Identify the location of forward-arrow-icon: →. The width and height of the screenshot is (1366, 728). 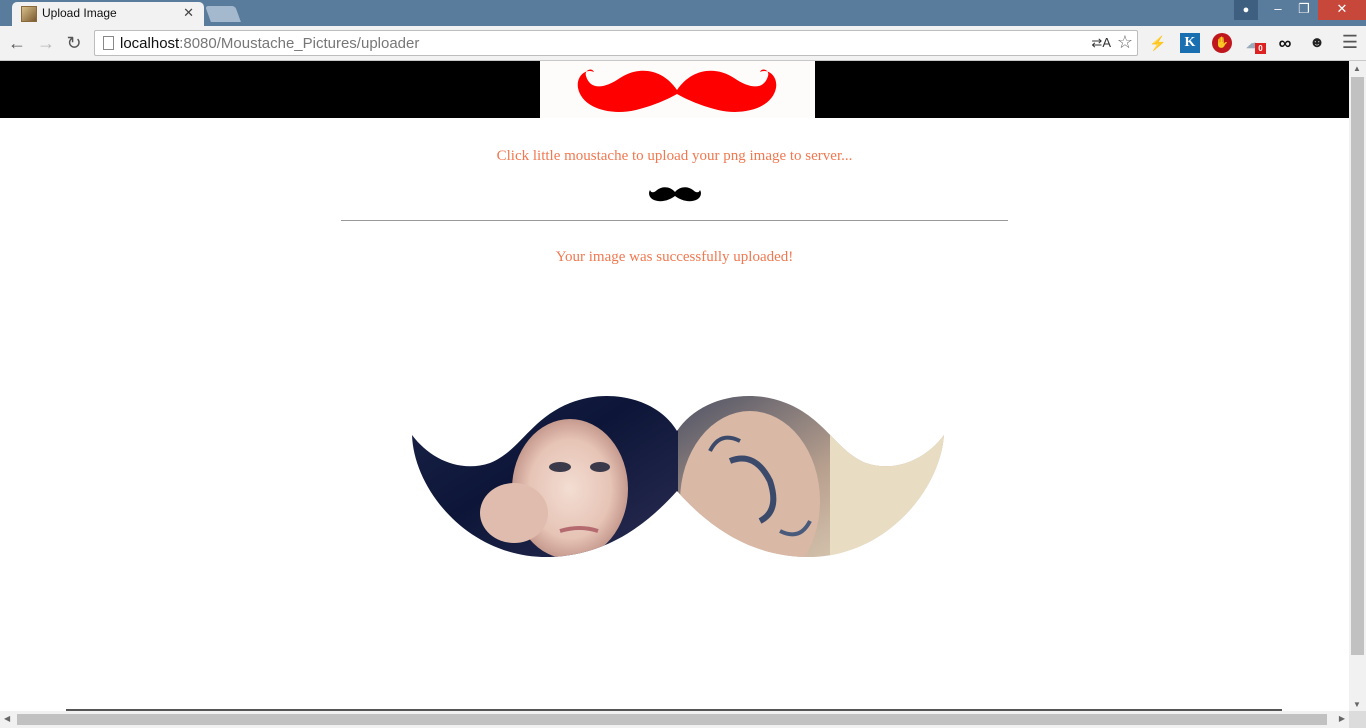
(46, 43).